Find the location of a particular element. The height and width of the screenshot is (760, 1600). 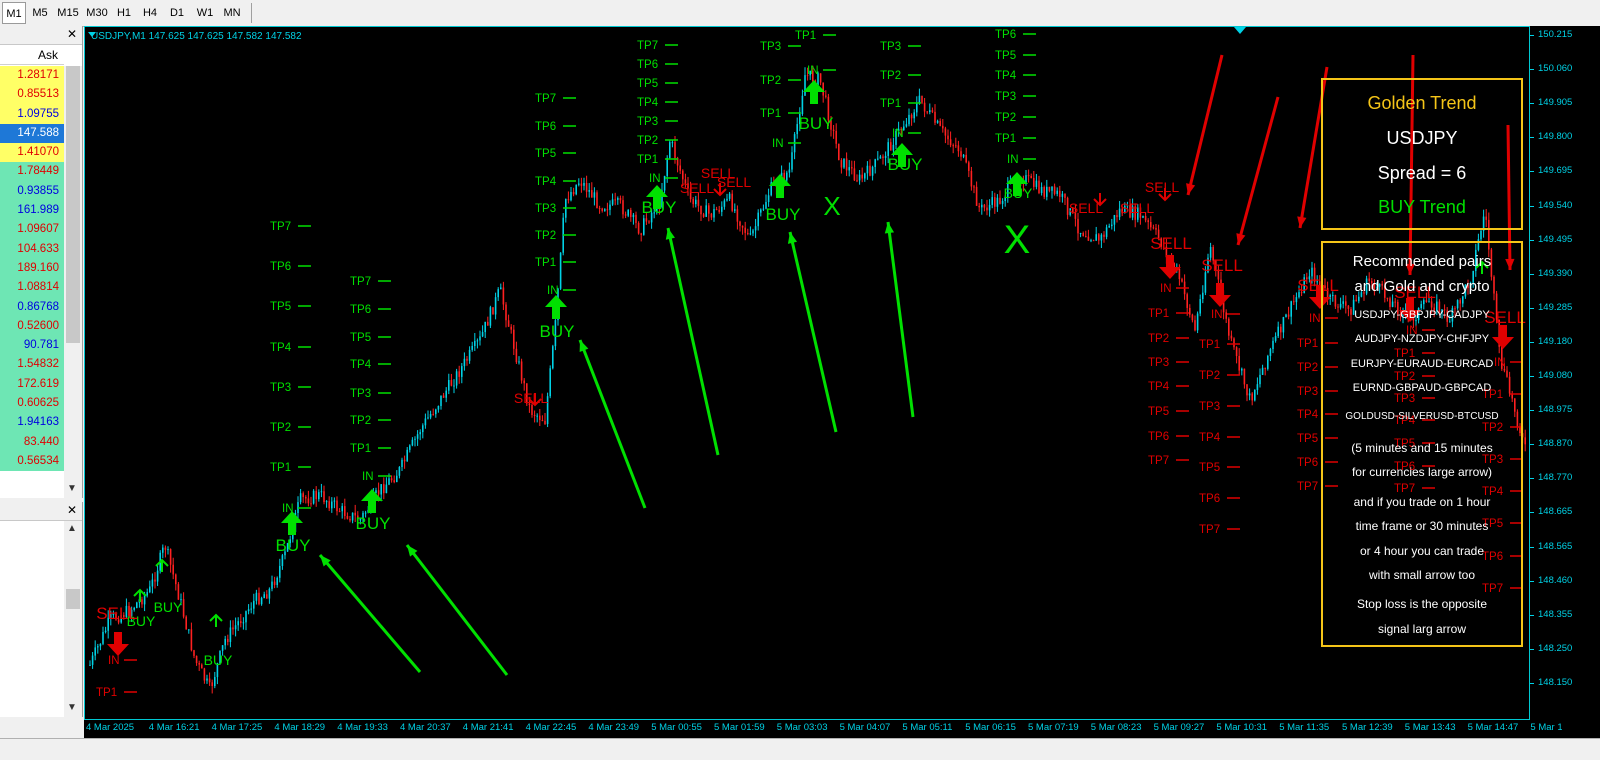

quote-row: 1.54832 is located at coordinates (32, 365).